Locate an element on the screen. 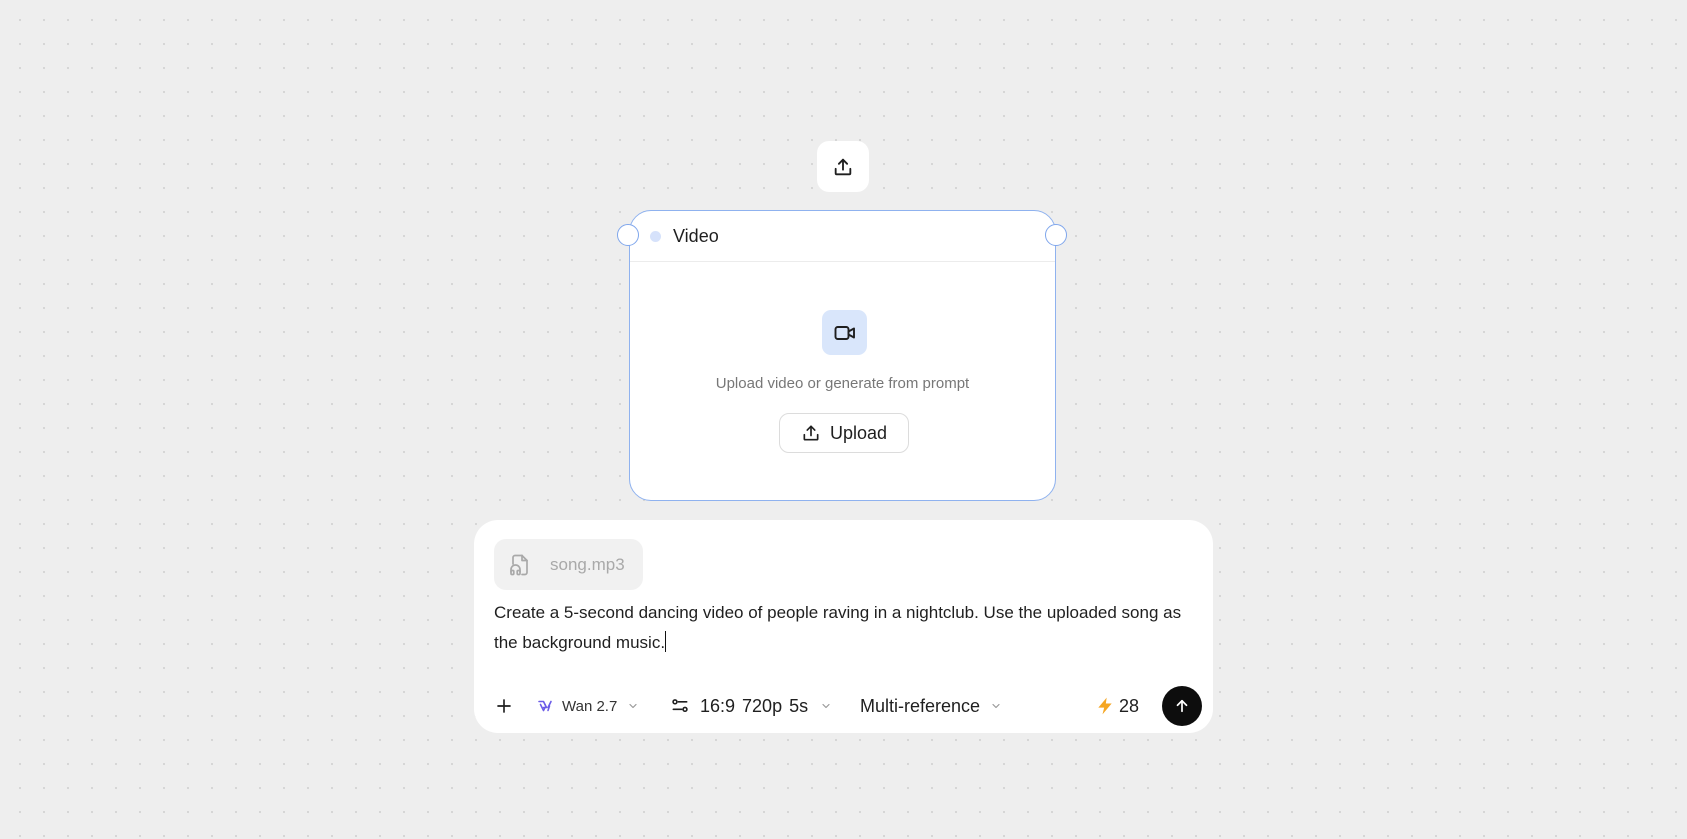 This screenshot has height=839, width=1687. wan-logo-icon is located at coordinates (545, 706).